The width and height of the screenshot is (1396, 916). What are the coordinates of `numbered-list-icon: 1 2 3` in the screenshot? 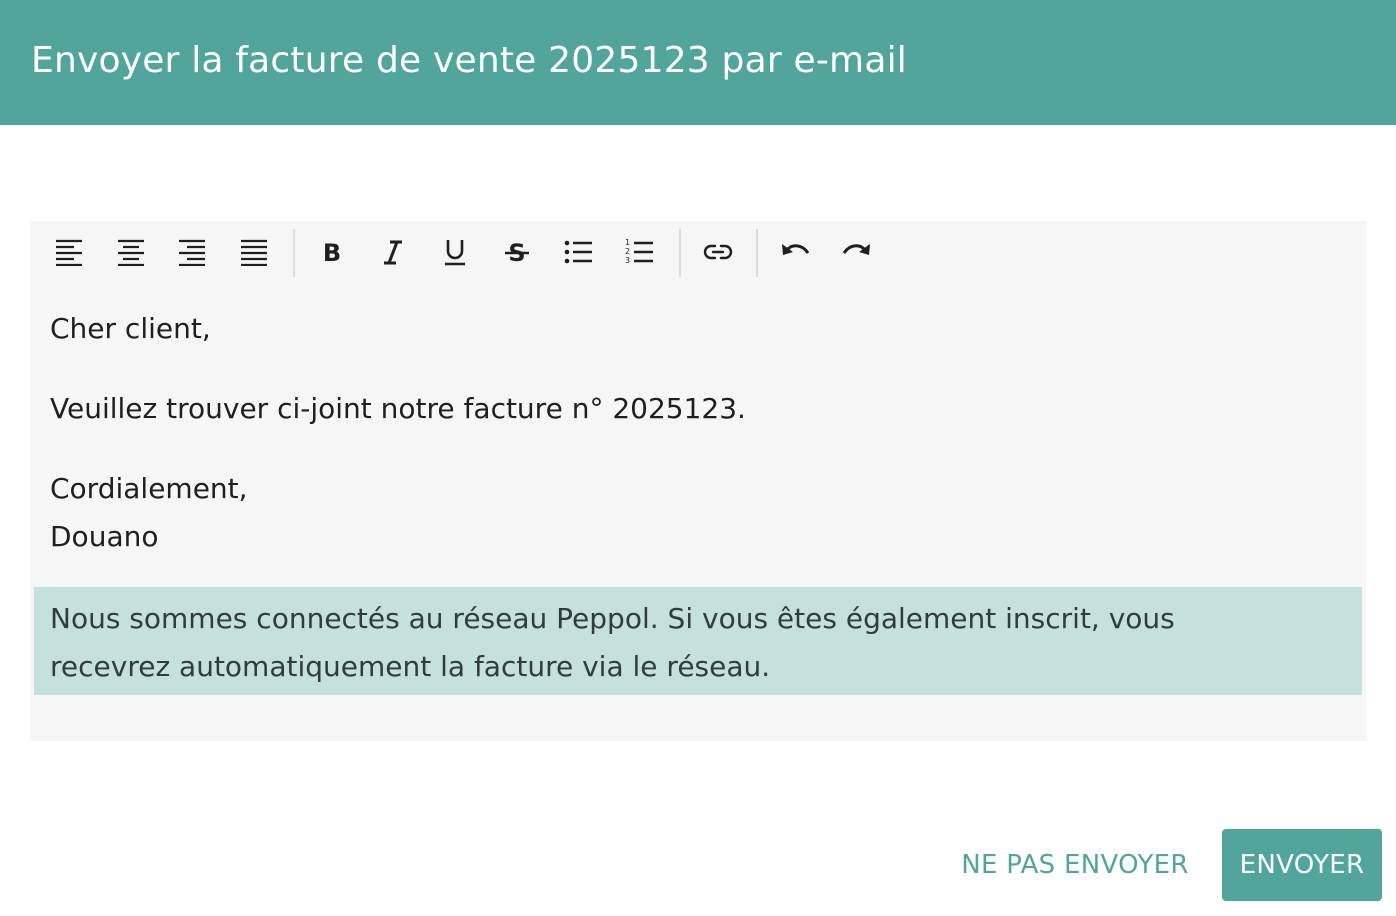 It's located at (639, 251).